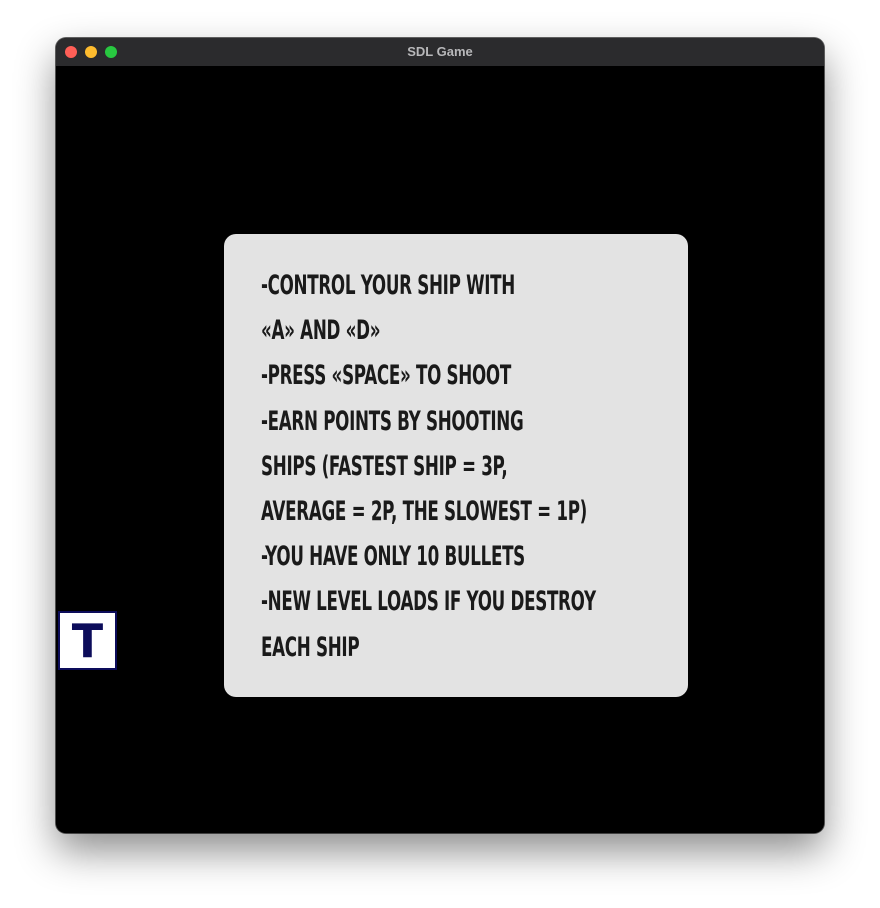 This screenshot has width=880, height=908. I want to click on instruction-line: EACH SHIP, so click(310, 647).